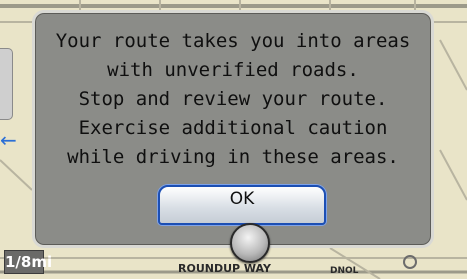 The width and height of the screenshot is (467, 279). What do you see at coordinates (250, 243) in the screenshot?
I see `selector-knob-icon` at bounding box center [250, 243].